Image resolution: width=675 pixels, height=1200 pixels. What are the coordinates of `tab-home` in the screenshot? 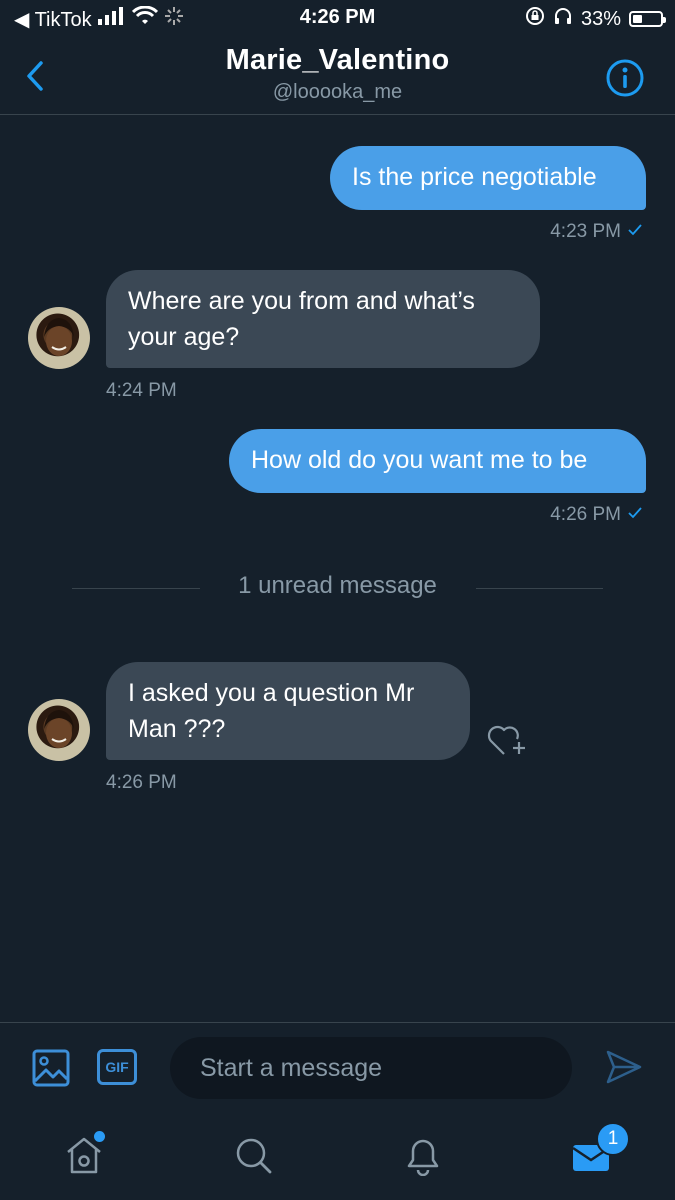 It's located at (84, 1156).